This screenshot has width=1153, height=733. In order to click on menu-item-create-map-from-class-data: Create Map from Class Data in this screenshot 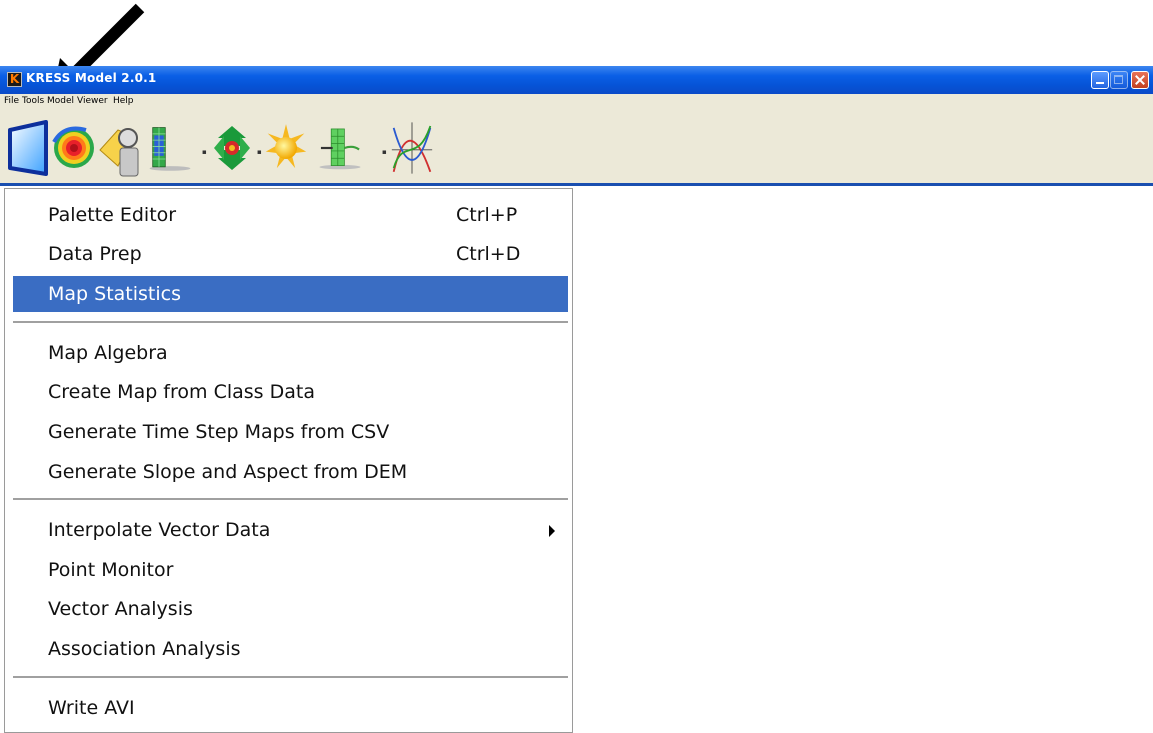, I will do `click(290, 392)`.